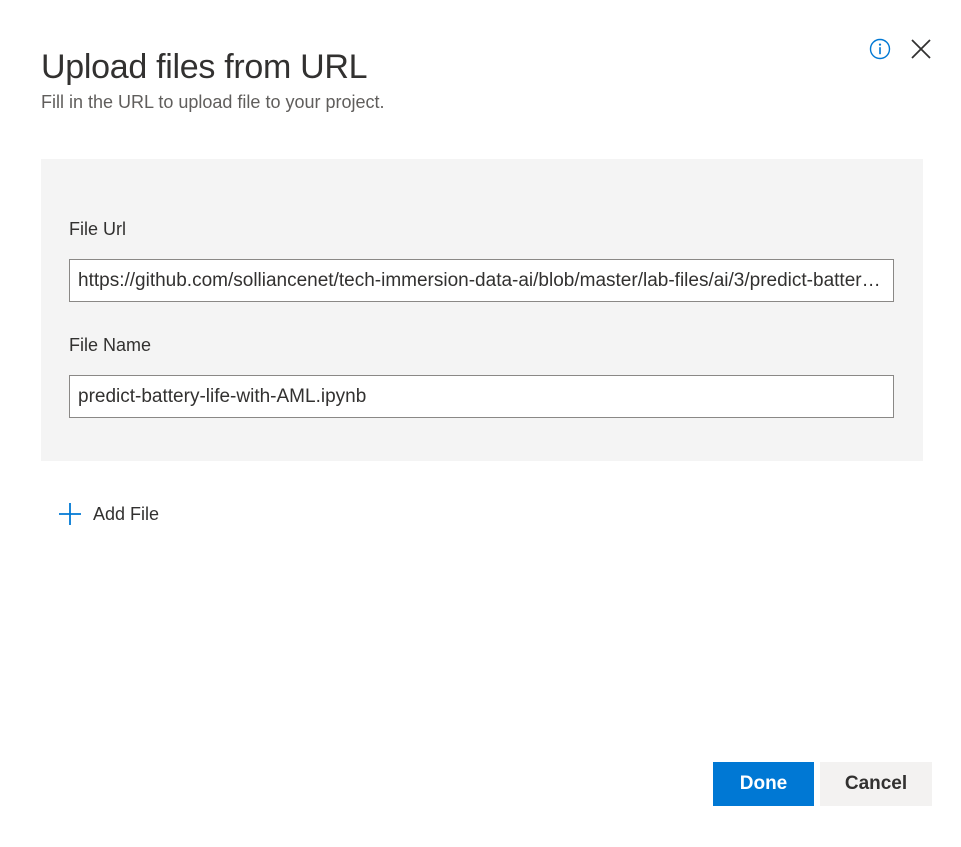 Image resolution: width=961 pixels, height=847 pixels. Describe the element at coordinates (97, 229) in the screenshot. I see `file-url-label: File Url` at that location.